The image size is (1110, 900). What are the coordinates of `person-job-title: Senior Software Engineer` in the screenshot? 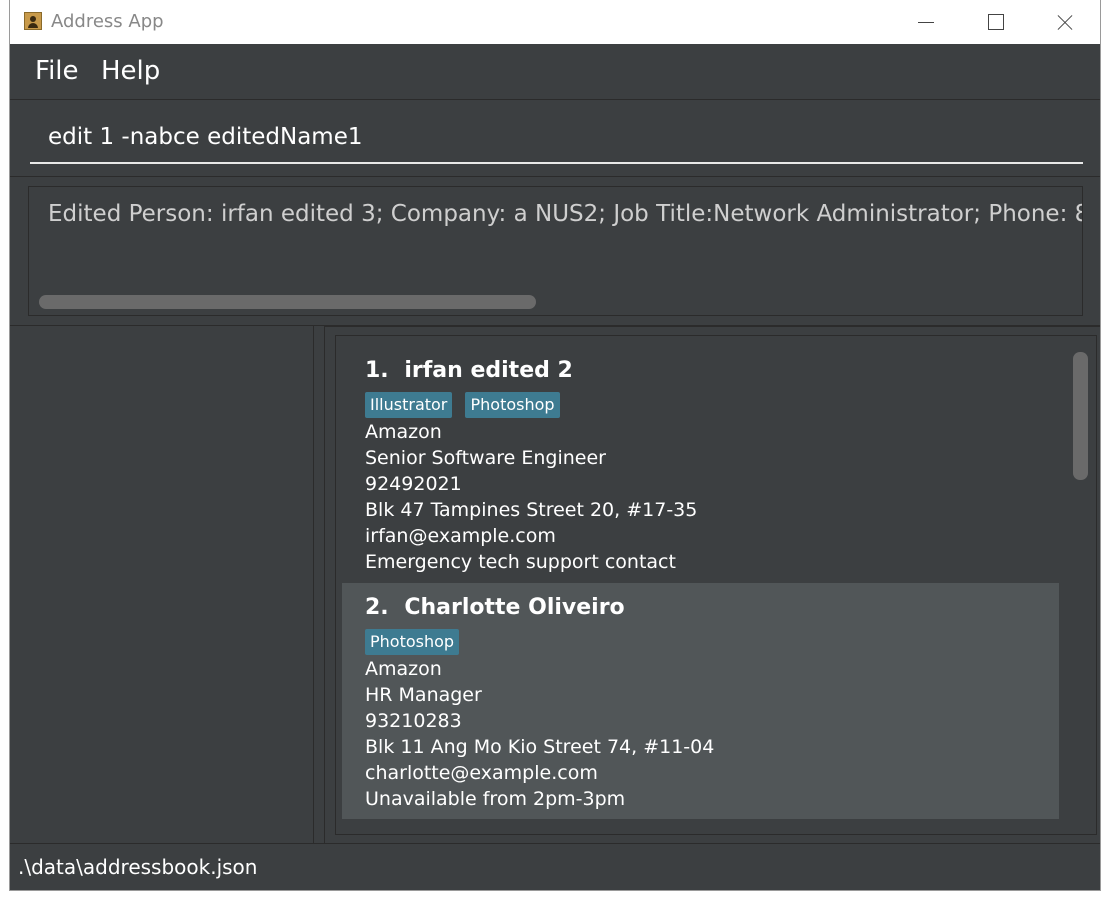 It's located at (485, 458).